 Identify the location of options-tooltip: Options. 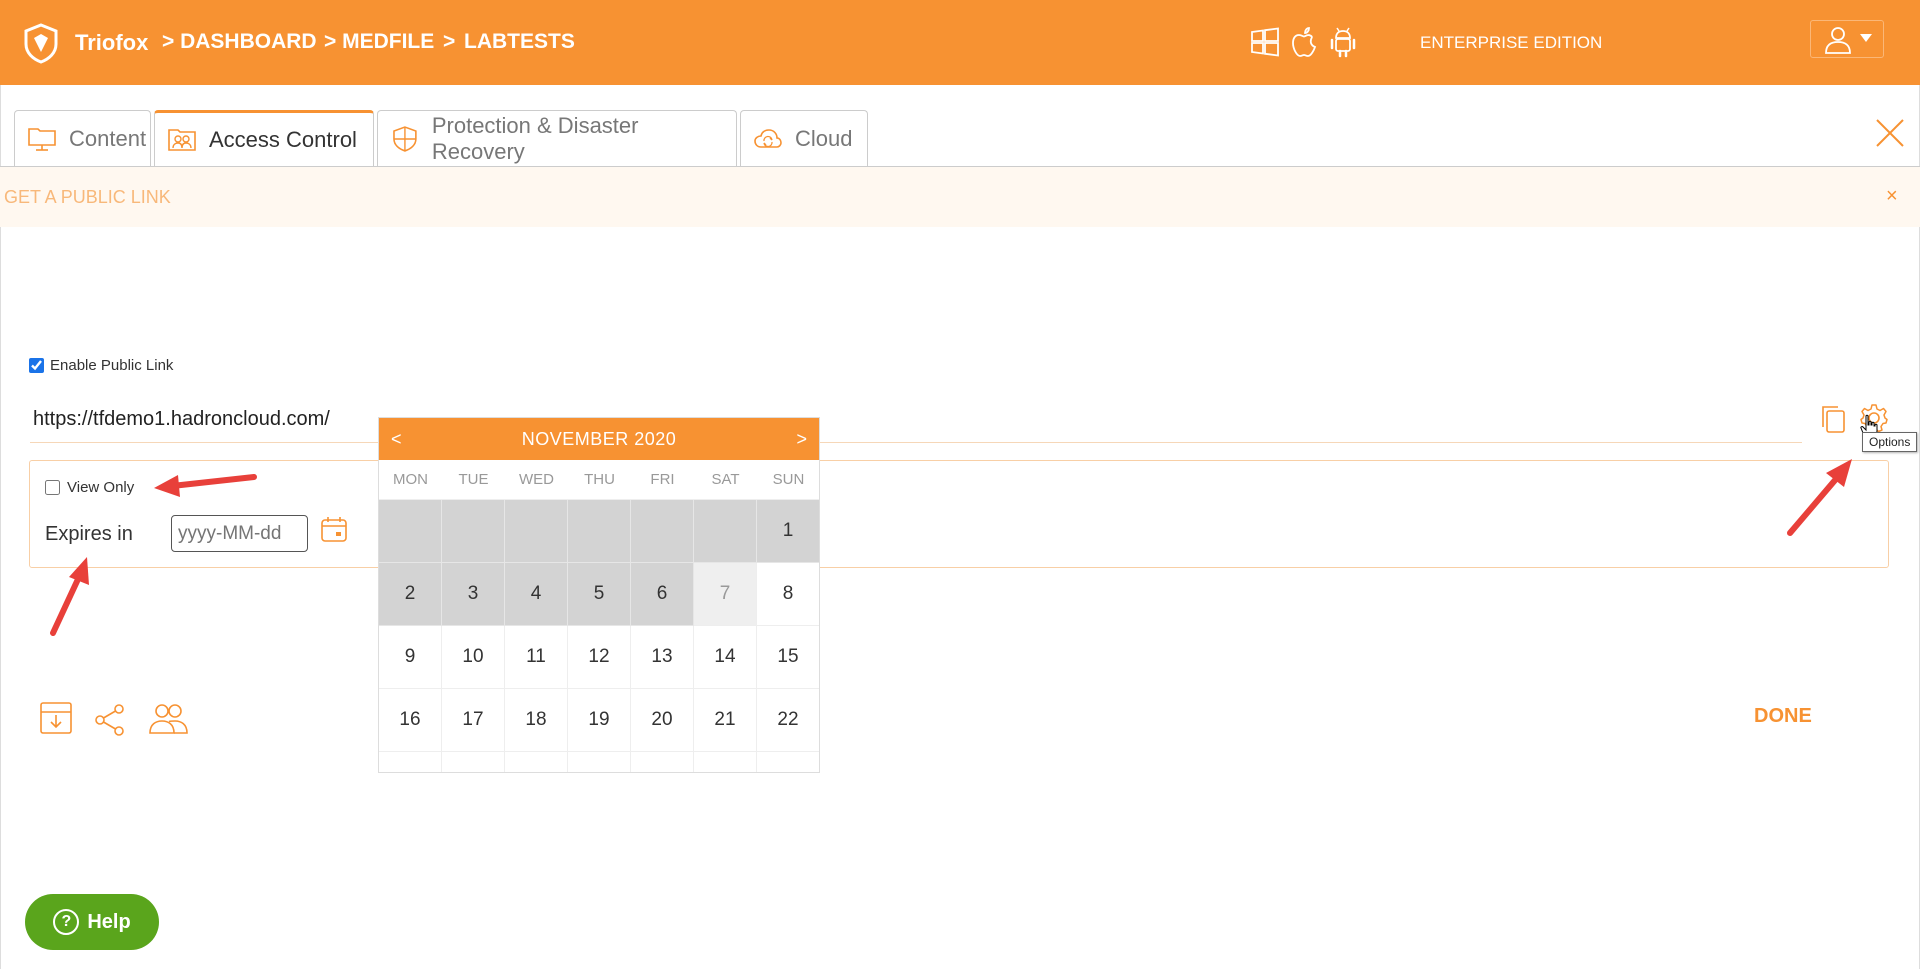
(1890, 442).